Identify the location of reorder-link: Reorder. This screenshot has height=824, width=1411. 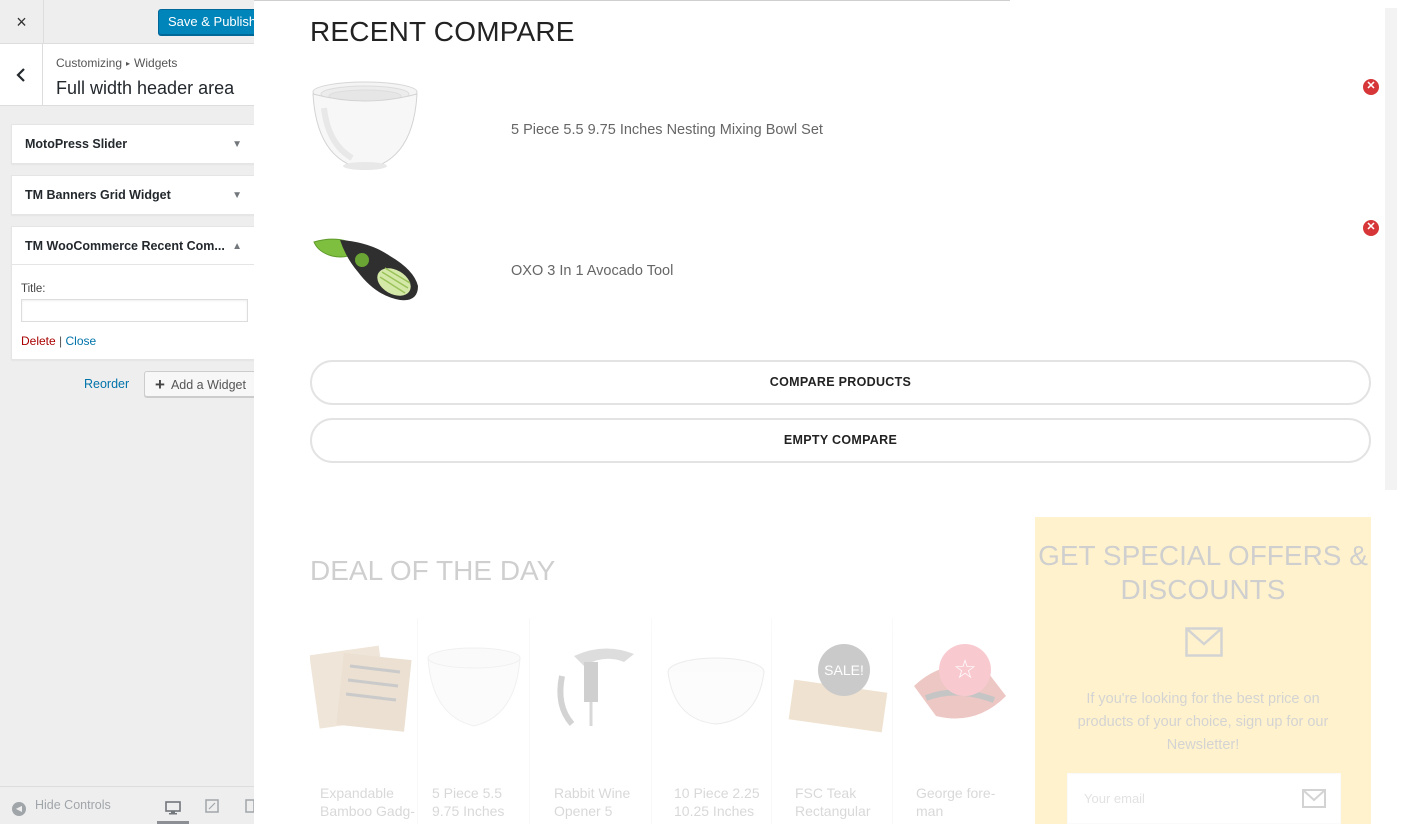
(106, 384).